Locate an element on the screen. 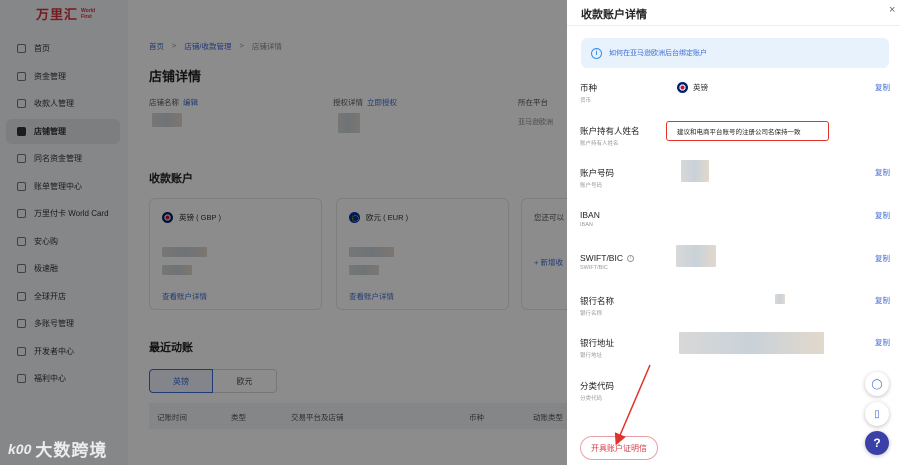 Image resolution: width=900 pixels, height=465 pixels. copy-account-number-button: 复制 is located at coordinates (882, 172).